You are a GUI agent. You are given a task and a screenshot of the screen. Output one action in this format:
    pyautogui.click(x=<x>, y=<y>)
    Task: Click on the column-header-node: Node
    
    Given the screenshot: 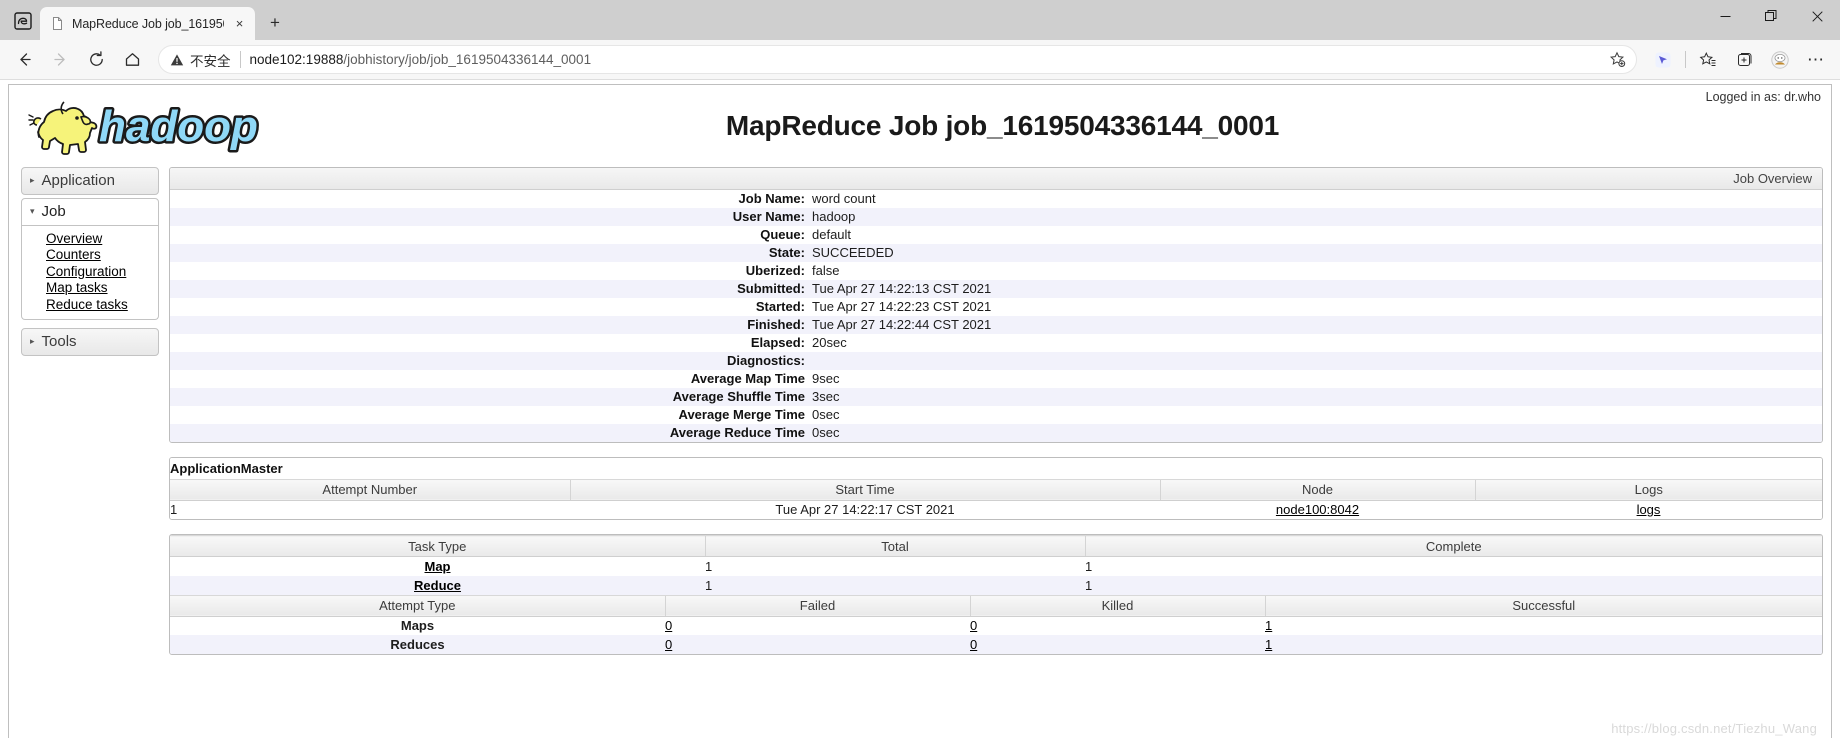 What is the action you would take?
    pyautogui.click(x=1317, y=489)
    